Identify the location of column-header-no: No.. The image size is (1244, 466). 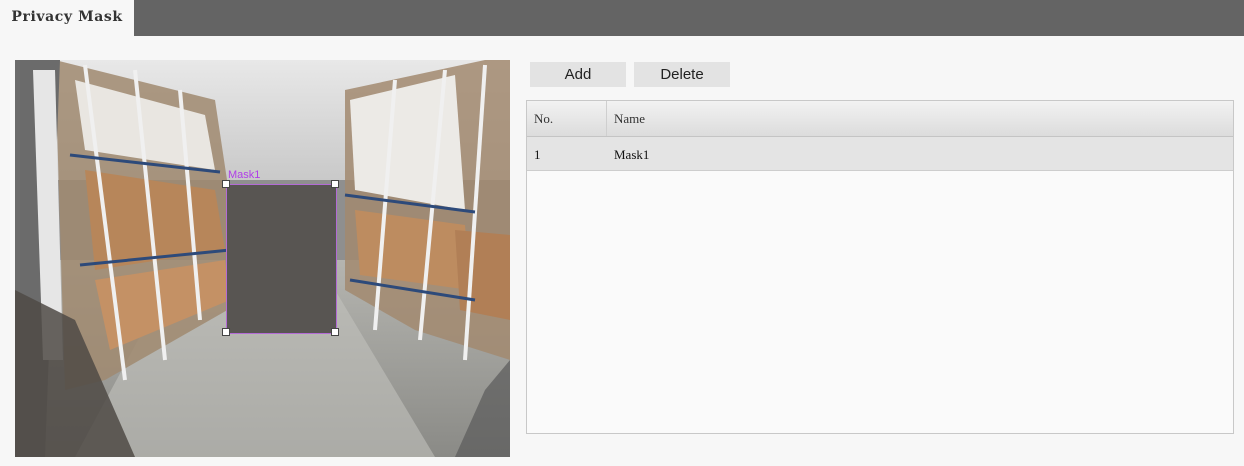
(544, 118).